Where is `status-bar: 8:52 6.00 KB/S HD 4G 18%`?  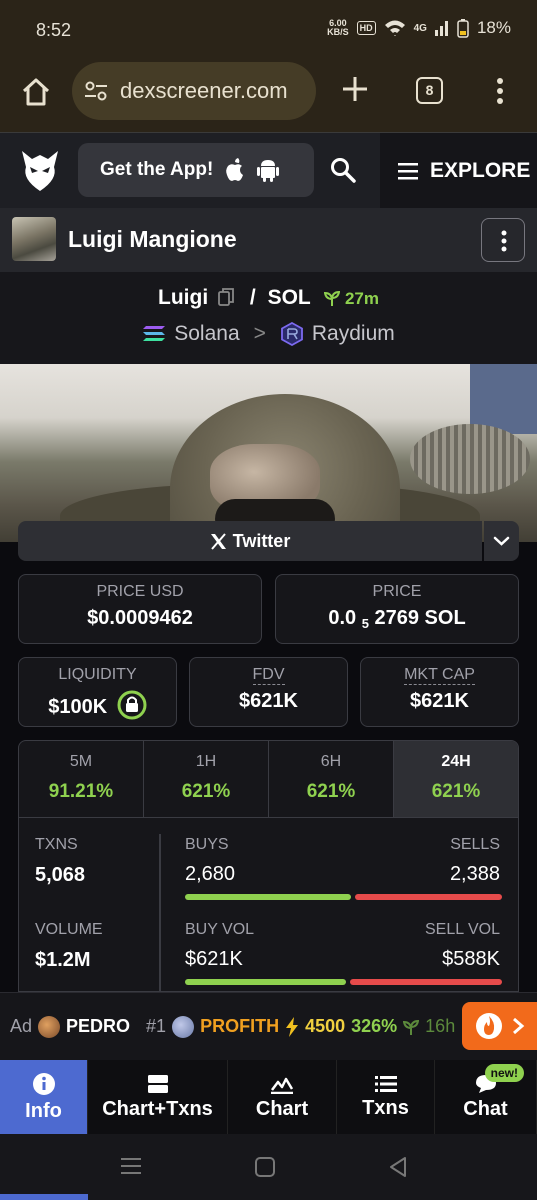
status-bar: 8:52 6.00 KB/S HD 4G 18% is located at coordinates (268, 30).